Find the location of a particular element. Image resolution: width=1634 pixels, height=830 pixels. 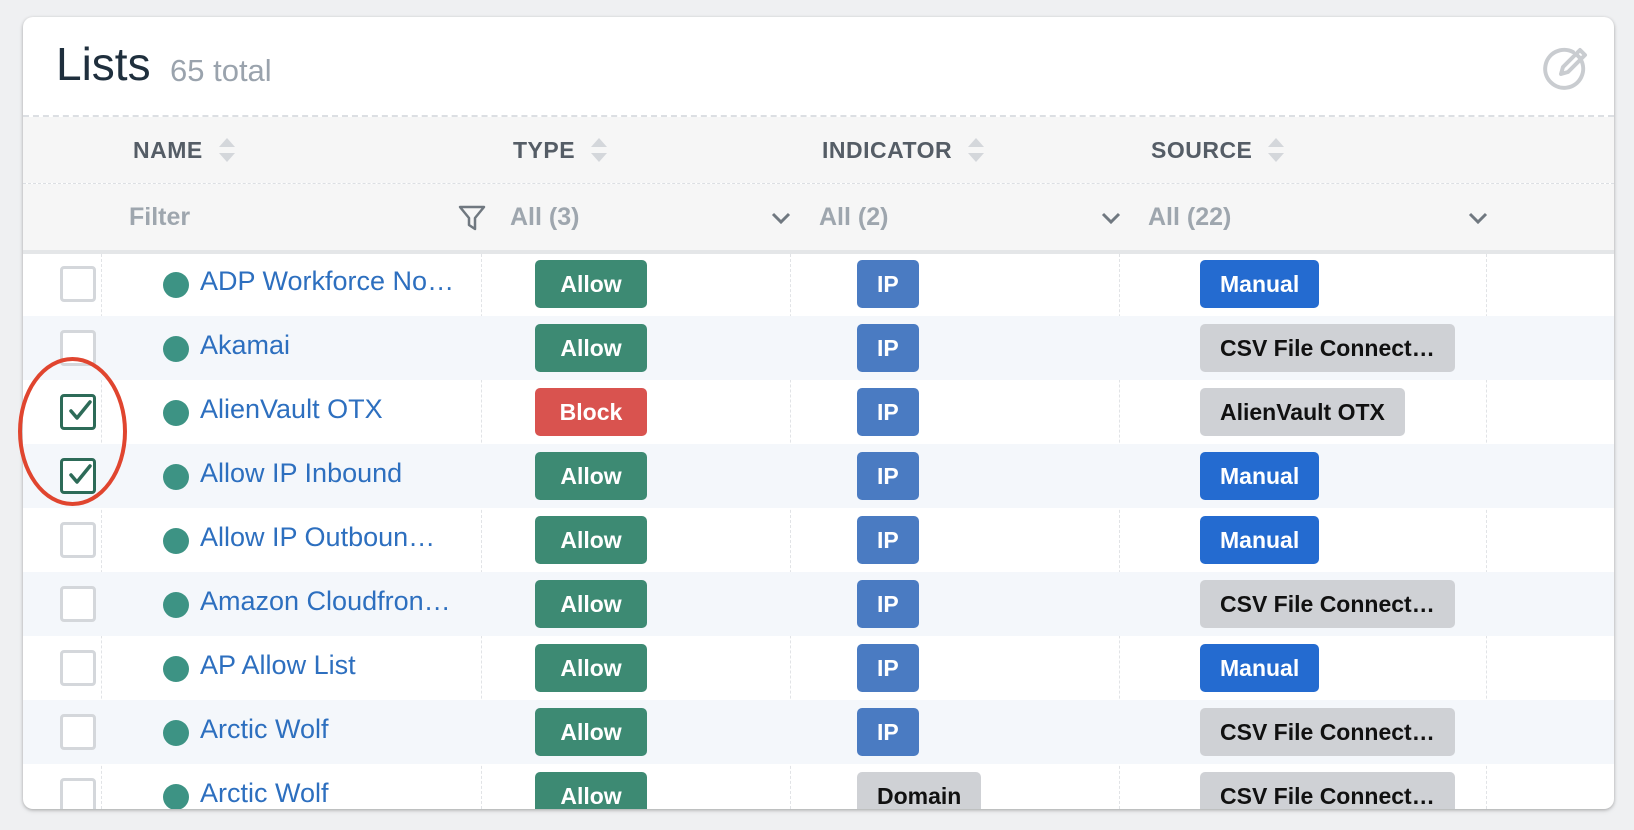

table-row: AlienVault OTX Block IP AlienVault OTX is located at coordinates (818, 412).